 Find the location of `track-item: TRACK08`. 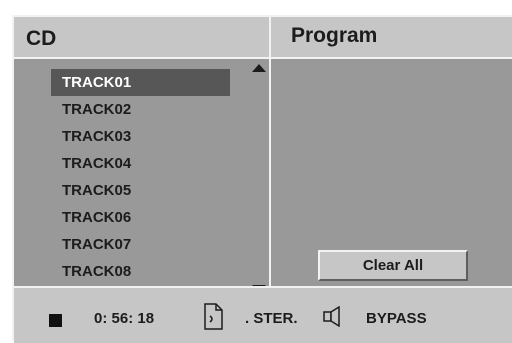

track-item: TRACK08 is located at coordinates (140, 271).